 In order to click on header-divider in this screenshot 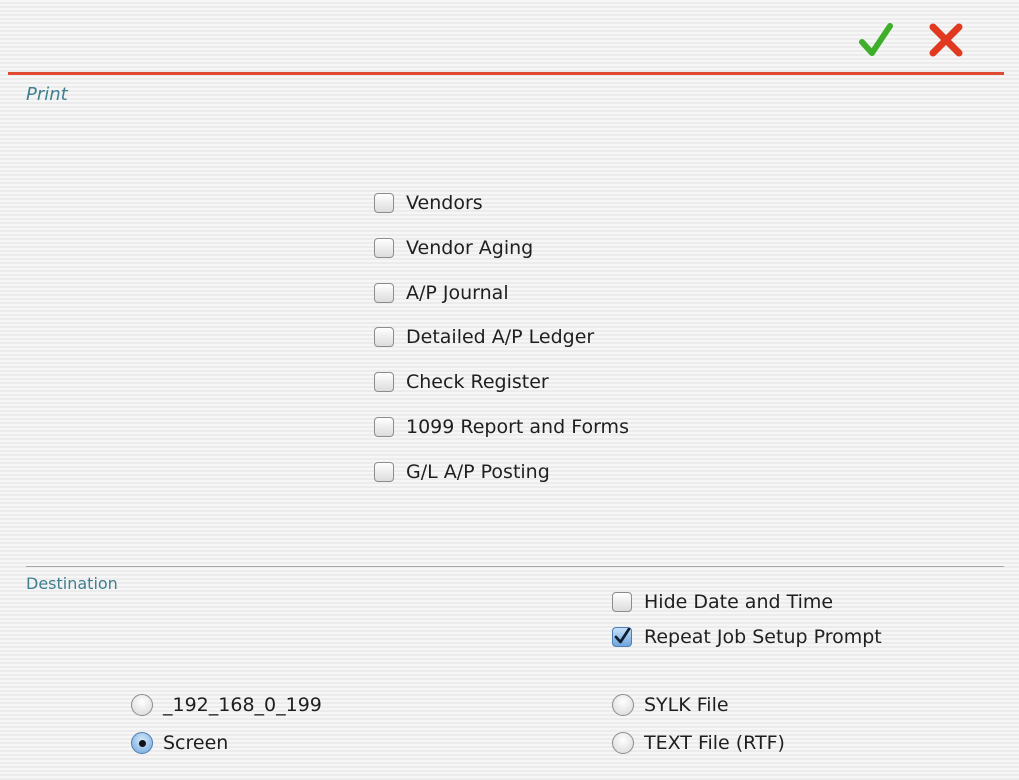, I will do `click(506, 73)`.